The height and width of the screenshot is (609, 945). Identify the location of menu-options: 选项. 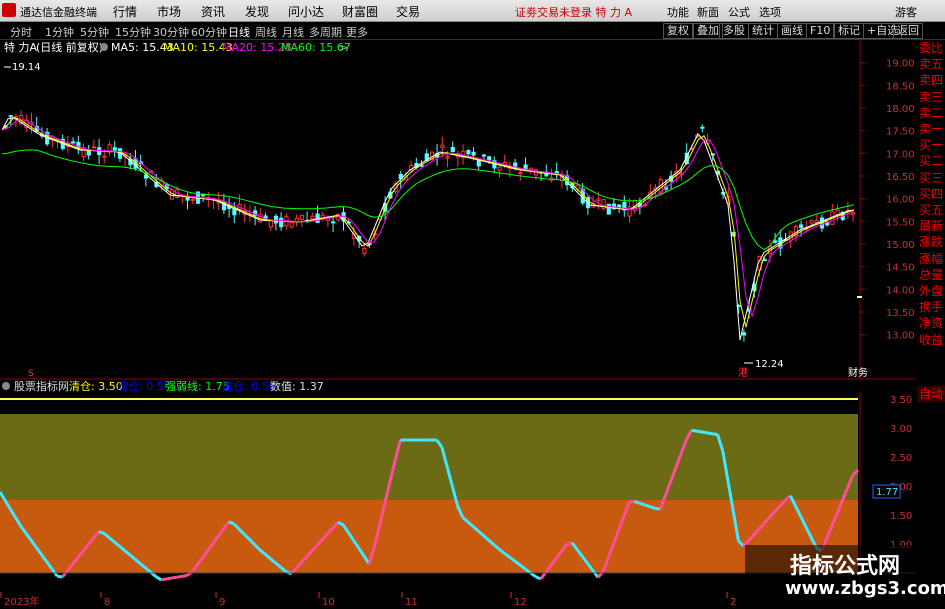
(770, 12).